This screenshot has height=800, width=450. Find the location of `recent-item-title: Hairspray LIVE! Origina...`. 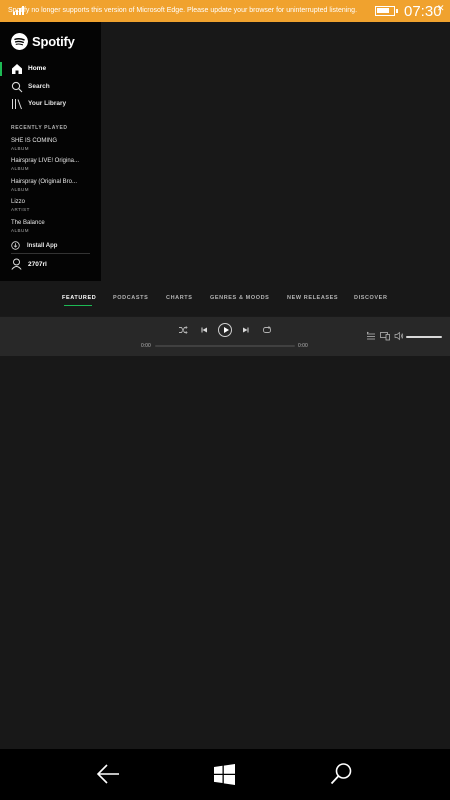

recent-item-title: Hairspray LIVE! Origina... is located at coordinates (45, 161).